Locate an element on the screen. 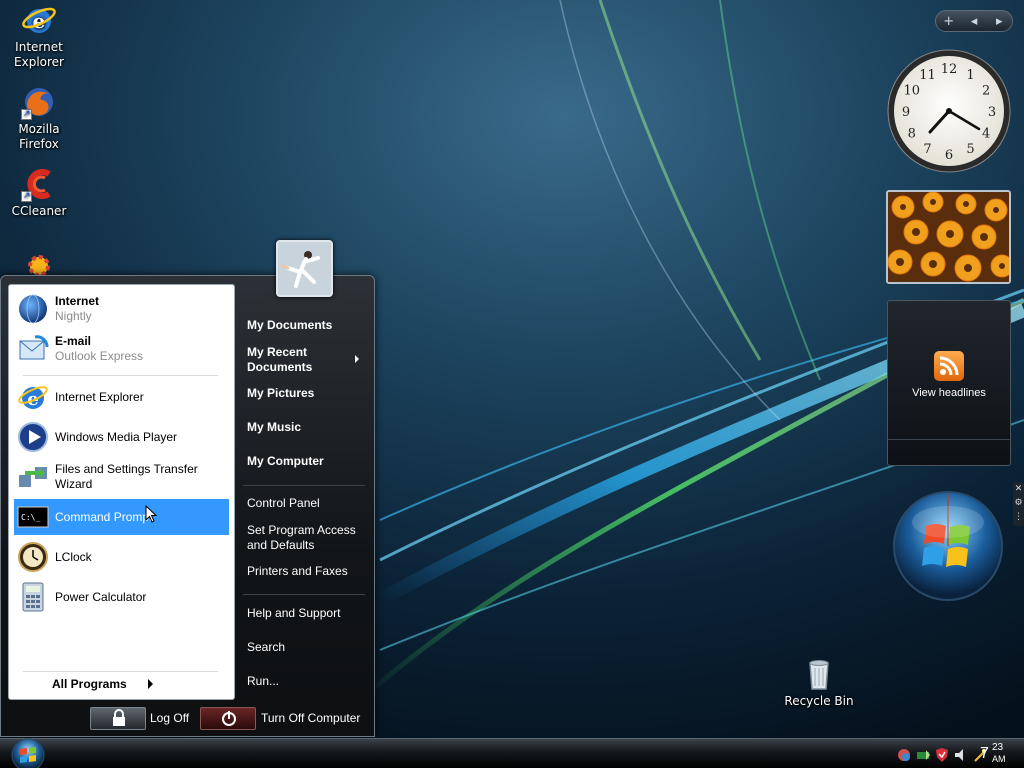  speaker-icon is located at coordinates (961, 755).